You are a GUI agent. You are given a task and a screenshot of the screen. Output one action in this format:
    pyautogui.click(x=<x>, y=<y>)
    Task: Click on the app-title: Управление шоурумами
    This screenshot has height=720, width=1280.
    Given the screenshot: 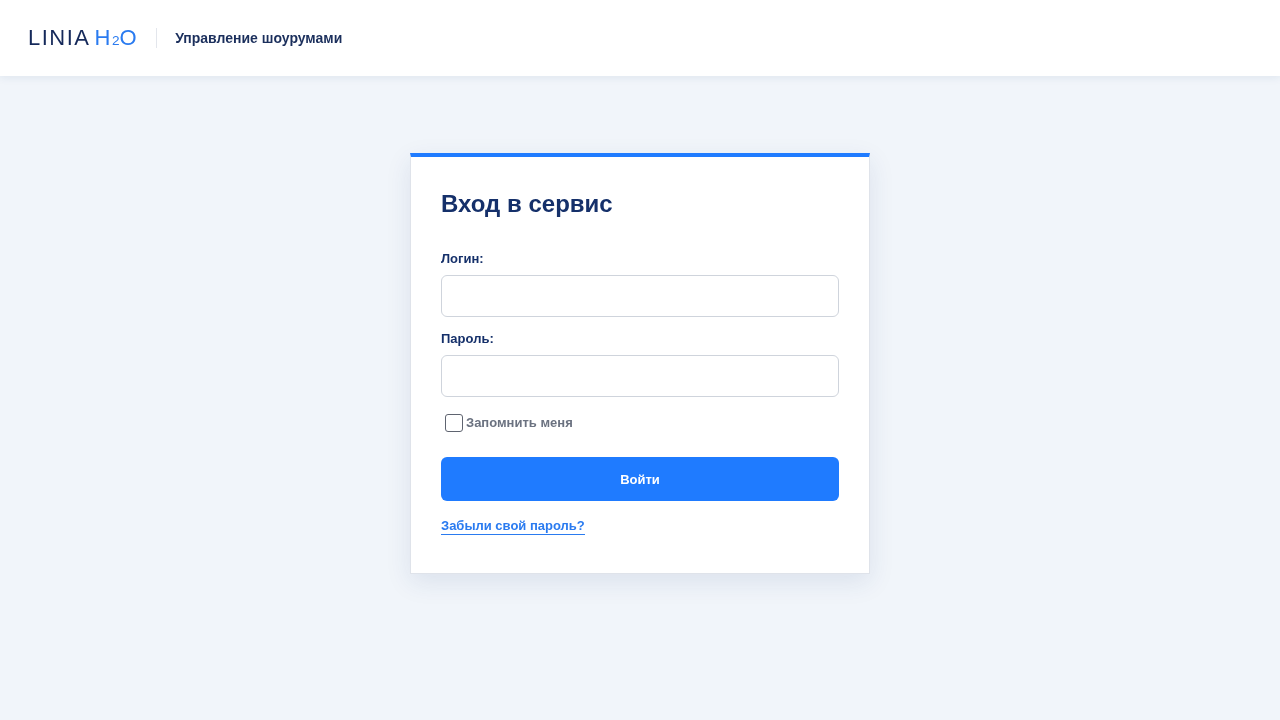 What is the action you would take?
    pyautogui.click(x=259, y=38)
    